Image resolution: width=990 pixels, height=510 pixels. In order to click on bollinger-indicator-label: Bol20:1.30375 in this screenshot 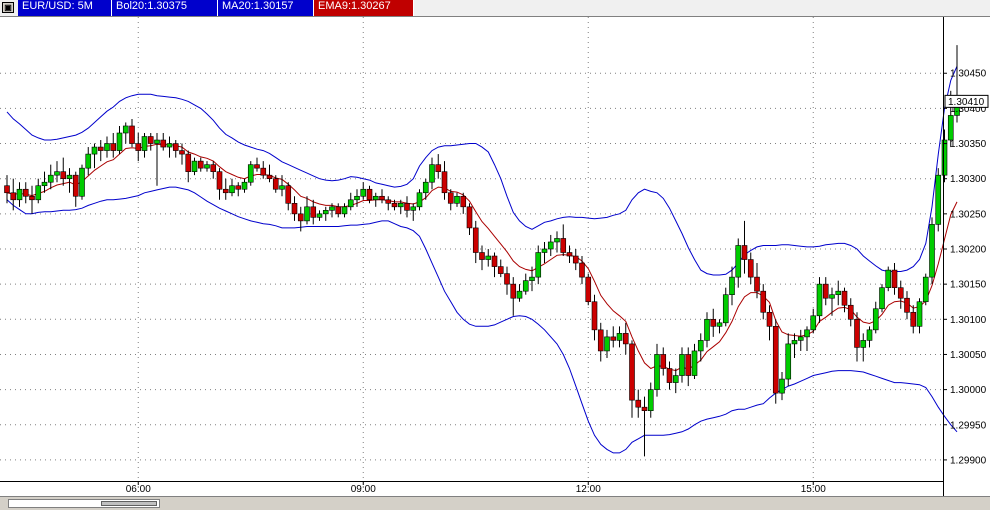, I will do `click(165, 8)`.